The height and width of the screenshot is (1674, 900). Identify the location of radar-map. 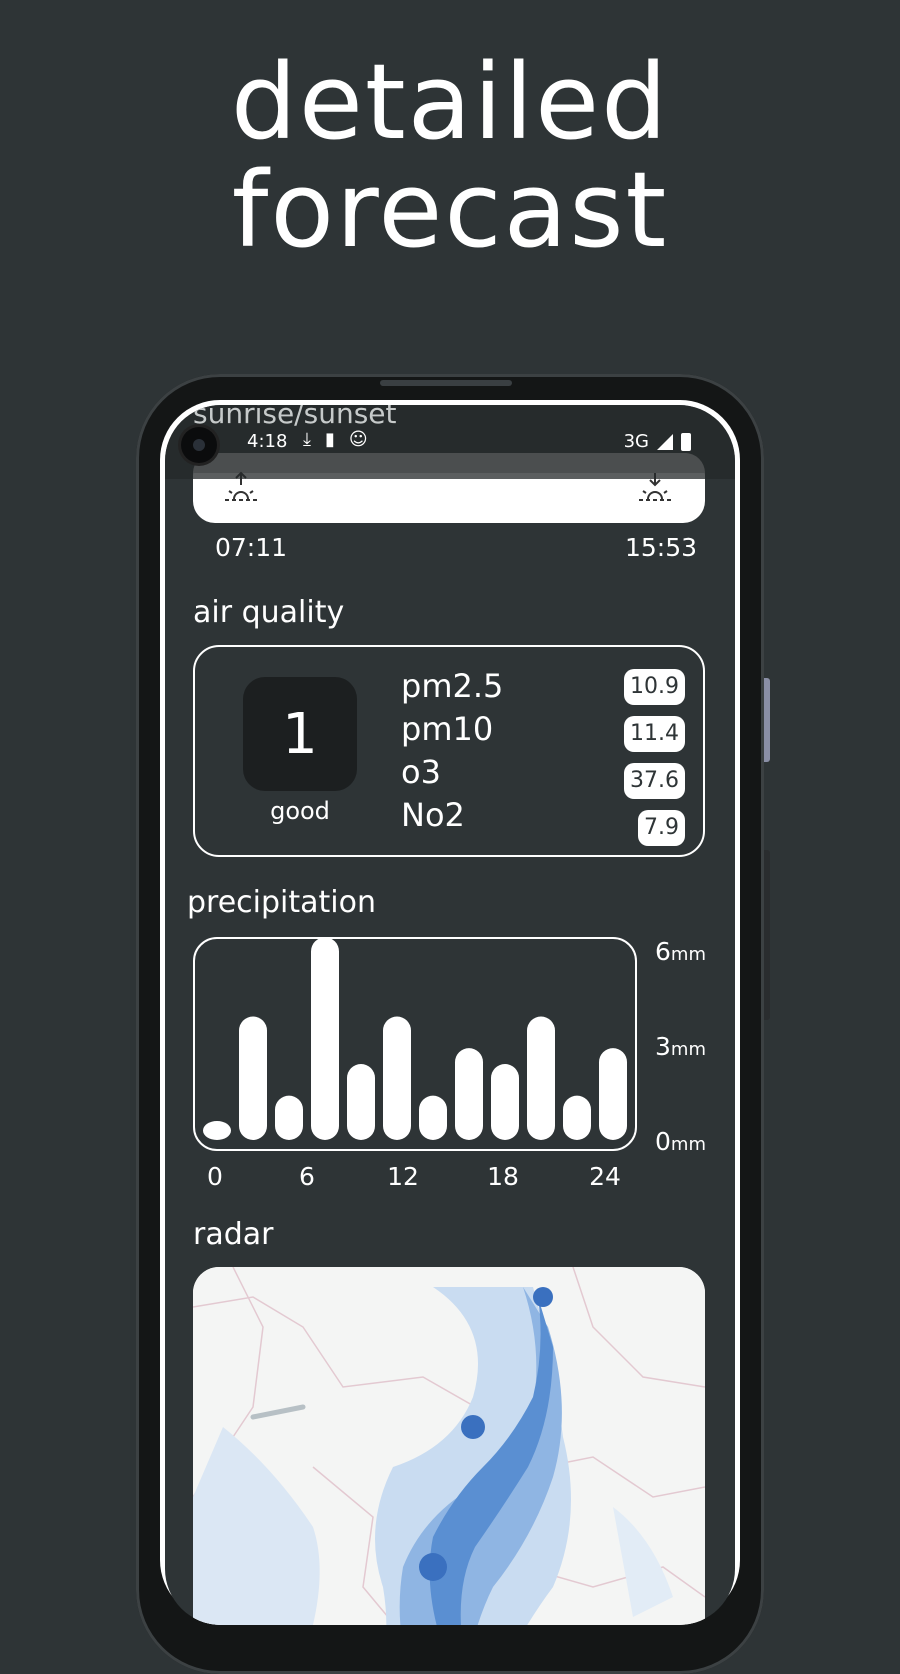
(449, 1446).